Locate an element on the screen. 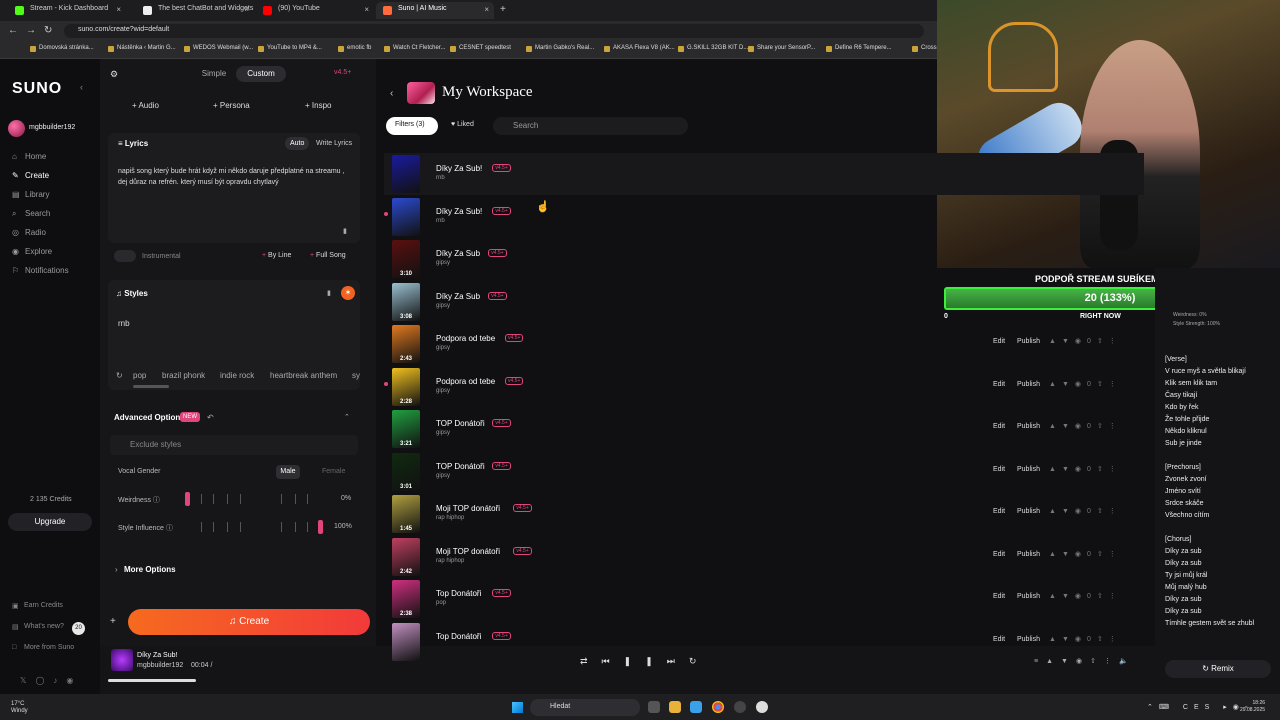 This screenshot has height=720, width=1280. add-audio-button: + Audio is located at coordinates (145, 109).